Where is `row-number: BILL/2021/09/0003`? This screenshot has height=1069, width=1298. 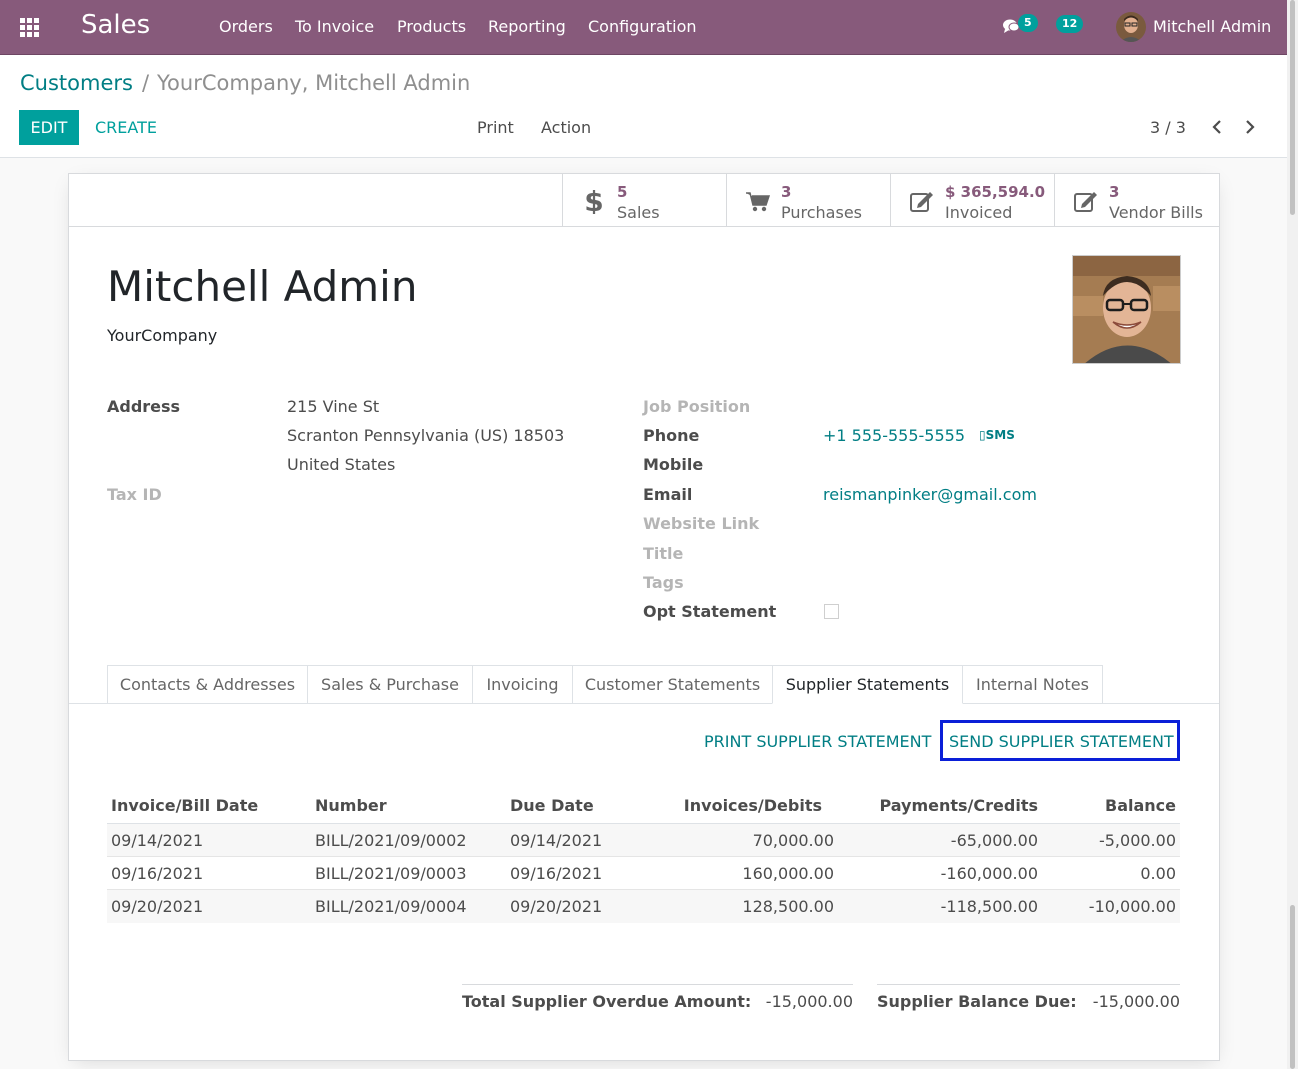
row-number: BILL/2021/09/0003 is located at coordinates (391, 873).